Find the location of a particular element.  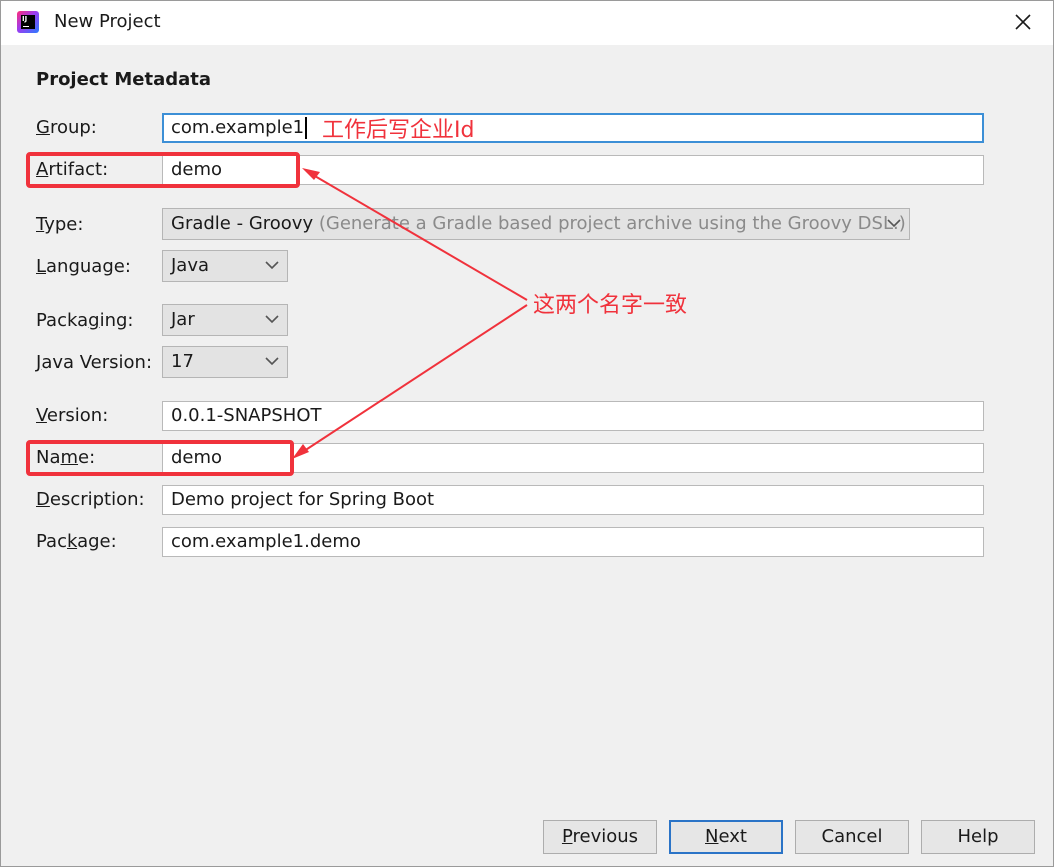

arrow-to-artifact is located at coordinates (417, 236).